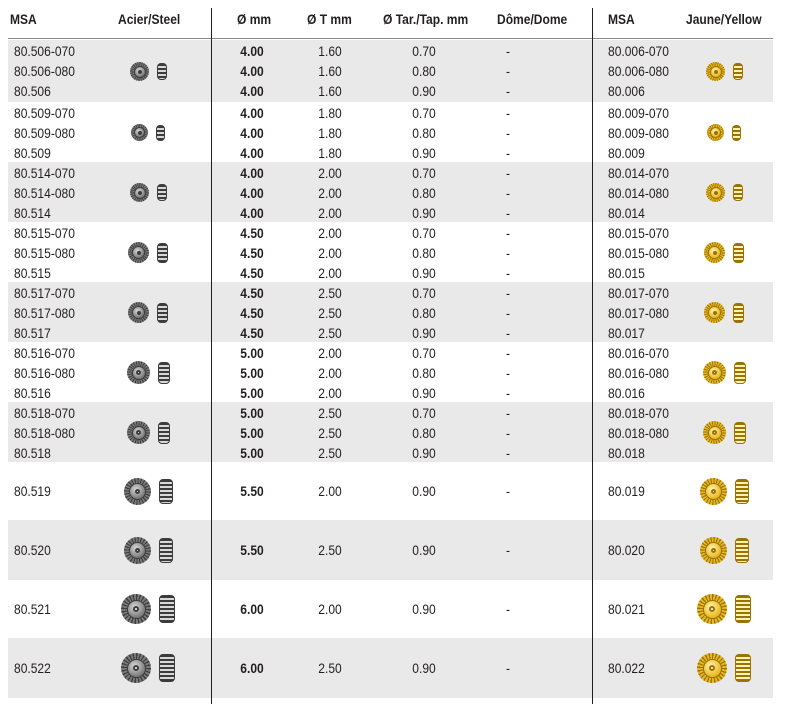 This screenshot has width=785, height=710. What do you see at coordinates (626, 393) in the screenshot?
I see `cell-msa2: 80.016` at bounding box center [626, 393].